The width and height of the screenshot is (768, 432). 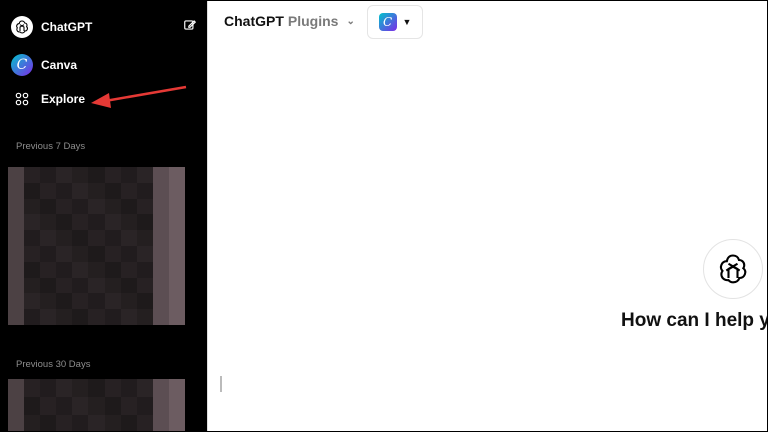 What do you see at coordinates (190, 27) in the screenshot?
I see `edit-icon` at bounding box center [190, 27].